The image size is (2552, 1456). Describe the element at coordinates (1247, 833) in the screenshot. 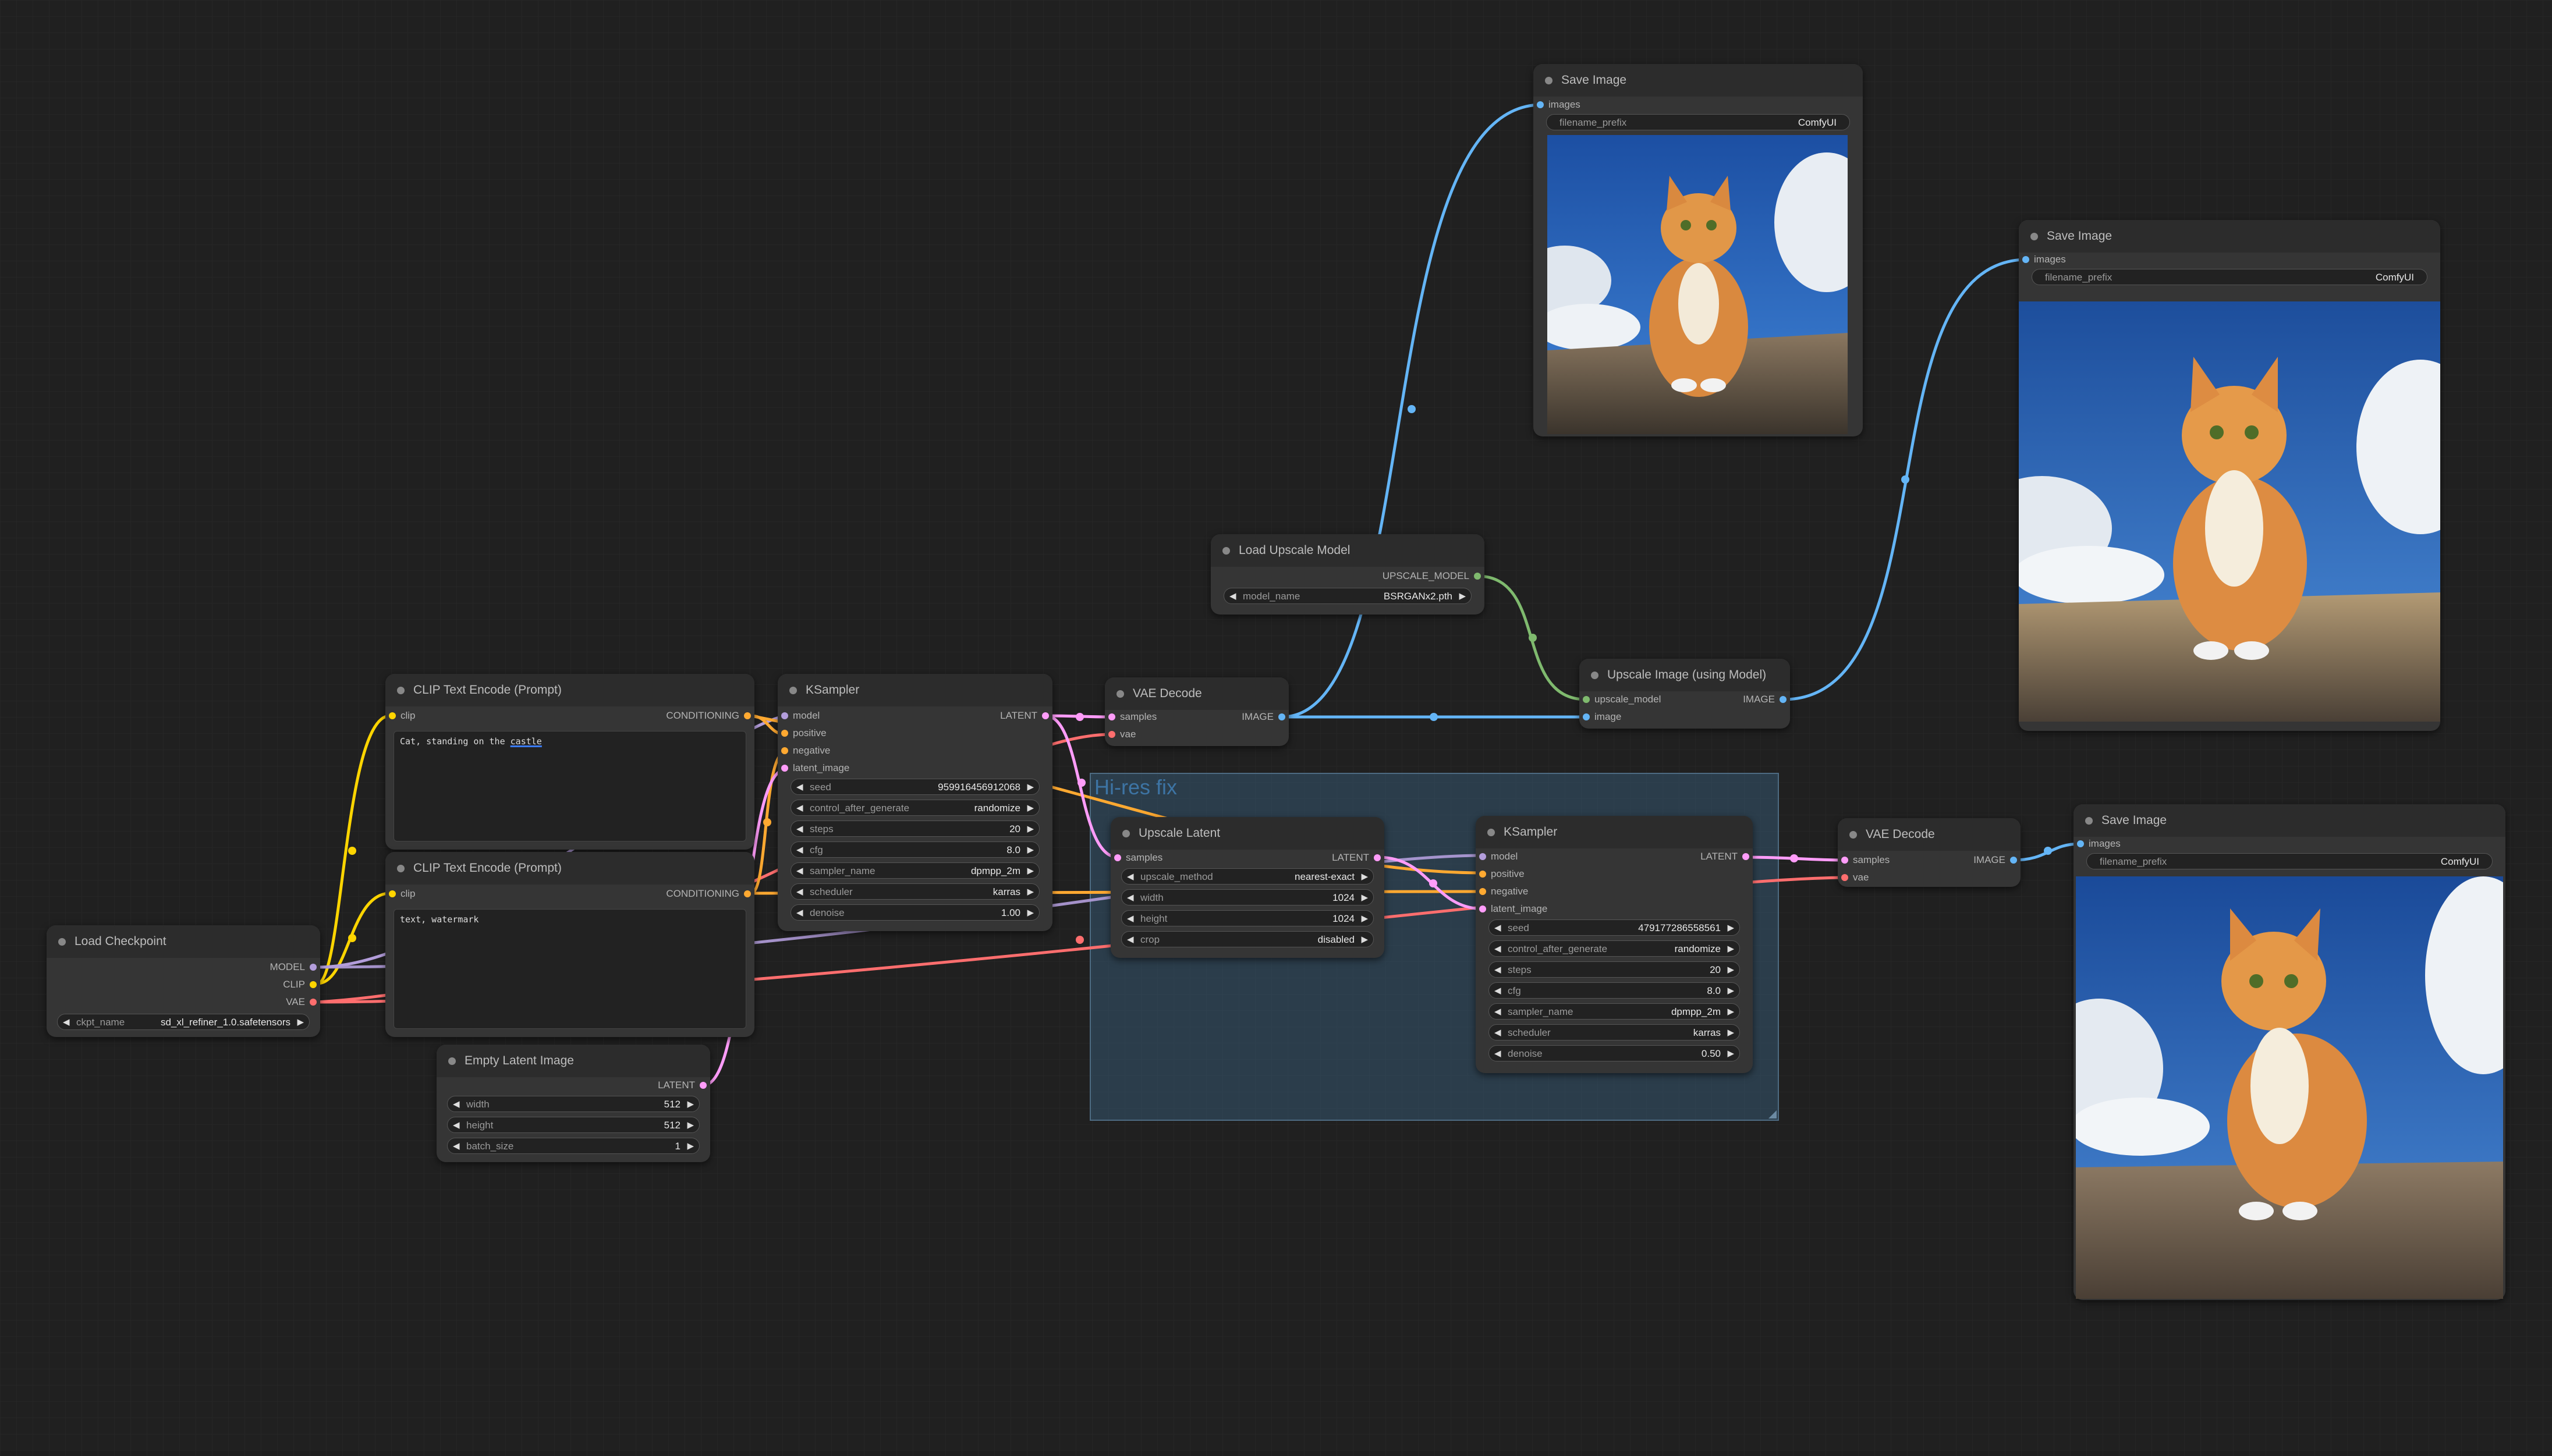

I see `node-title: Upscale Latent` at that location.